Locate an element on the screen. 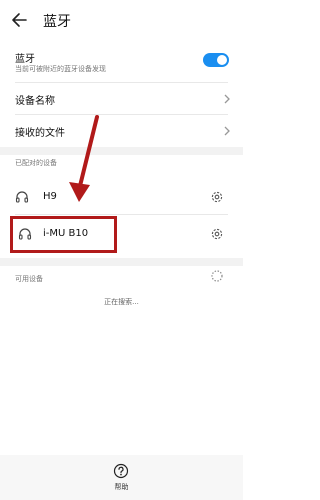 The image size is (320, 500). device-name-row: 设备名称 is located at coordinates (121, 98).